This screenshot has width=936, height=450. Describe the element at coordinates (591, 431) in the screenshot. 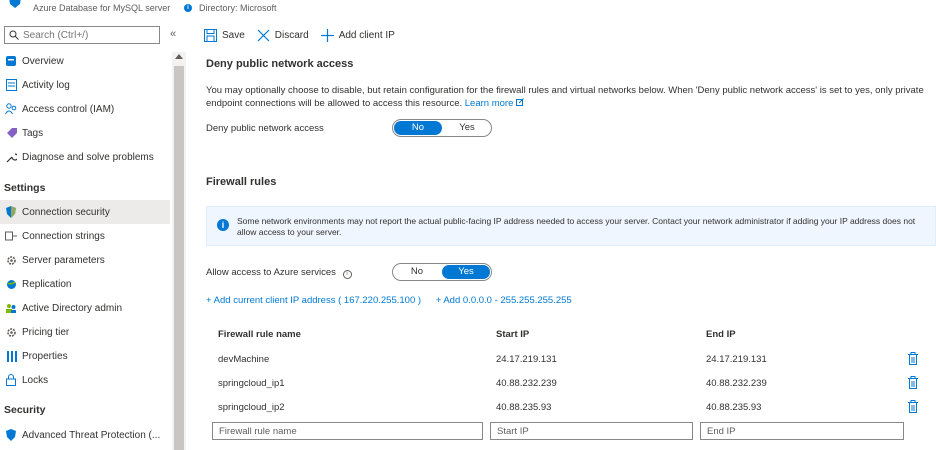

I see `new-start-ip-input` at that location.